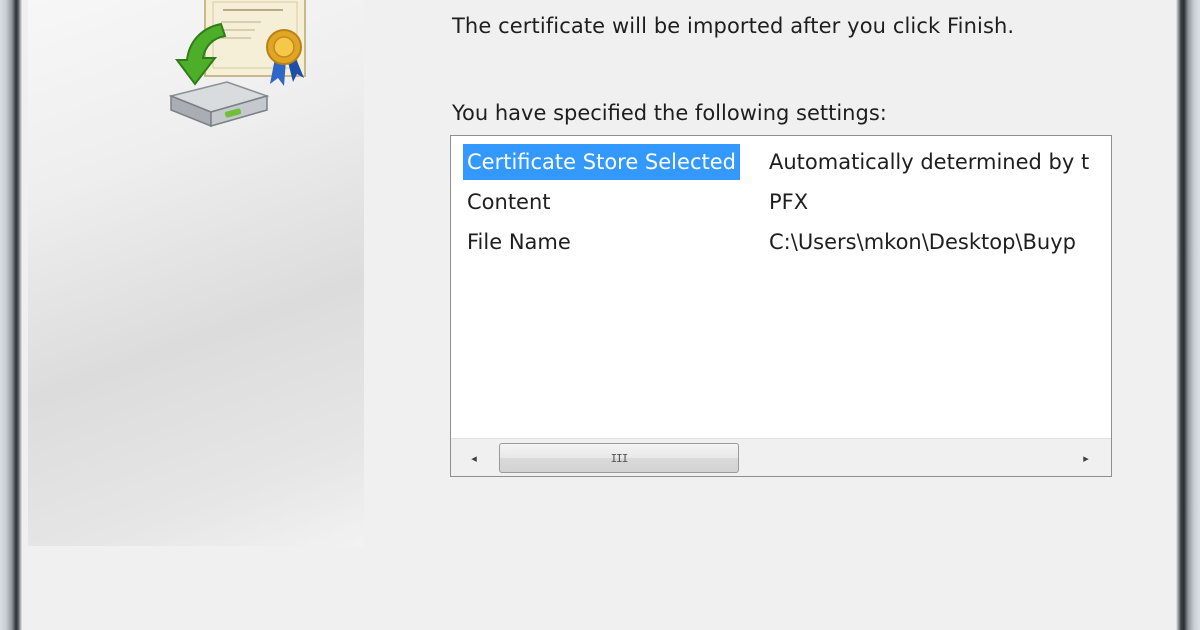 This screenshot has height=630, width=1200. I want to click on horizontal-scrollbar: ◂ III ▸, so click(781, 457).